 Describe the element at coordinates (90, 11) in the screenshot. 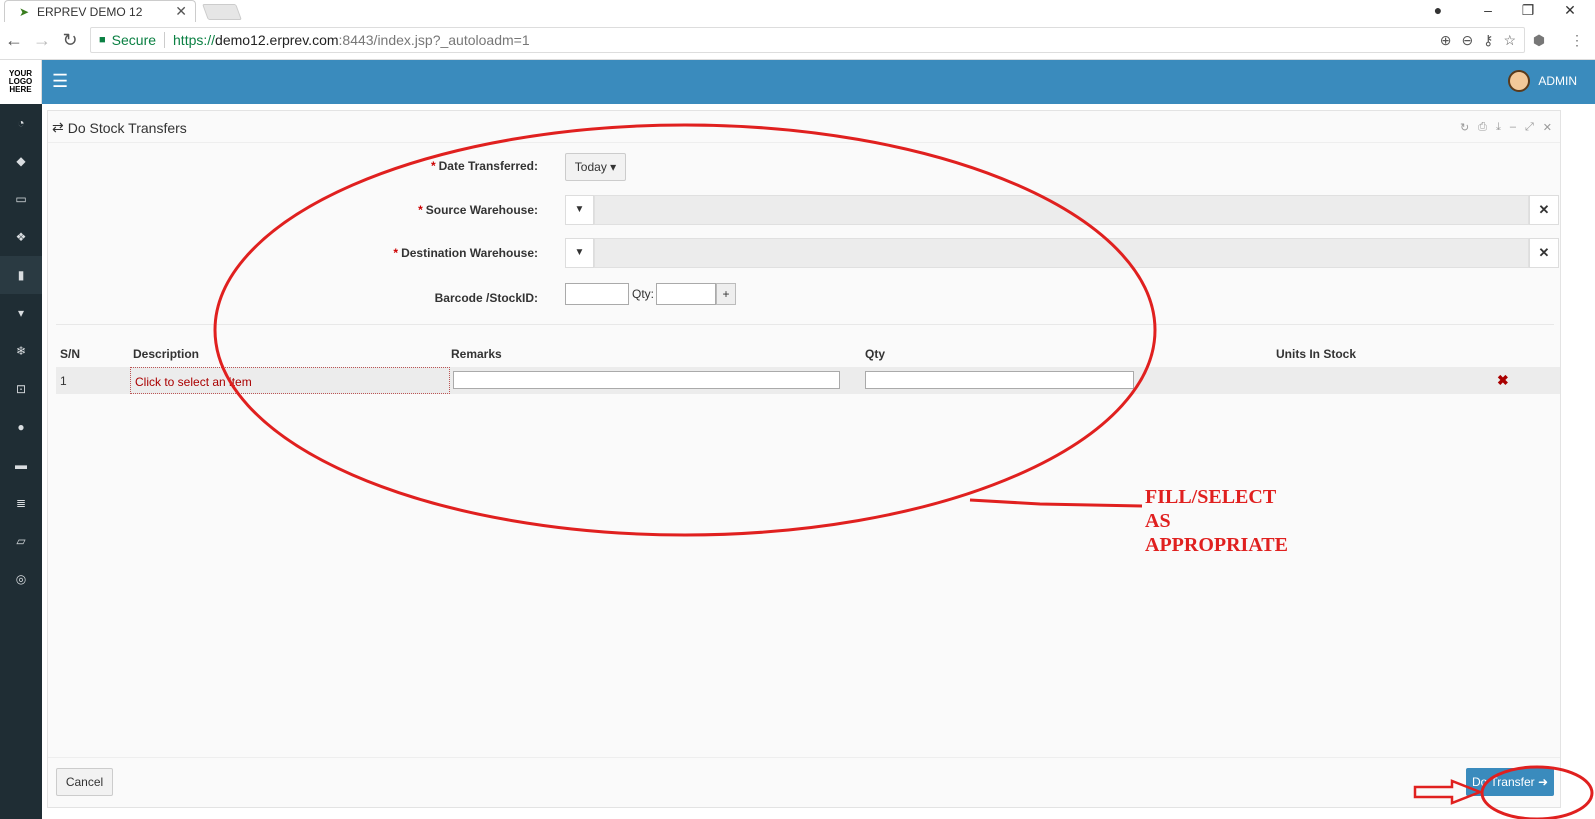

I see `tab-title: ERPREV DEMO 12` at that location.